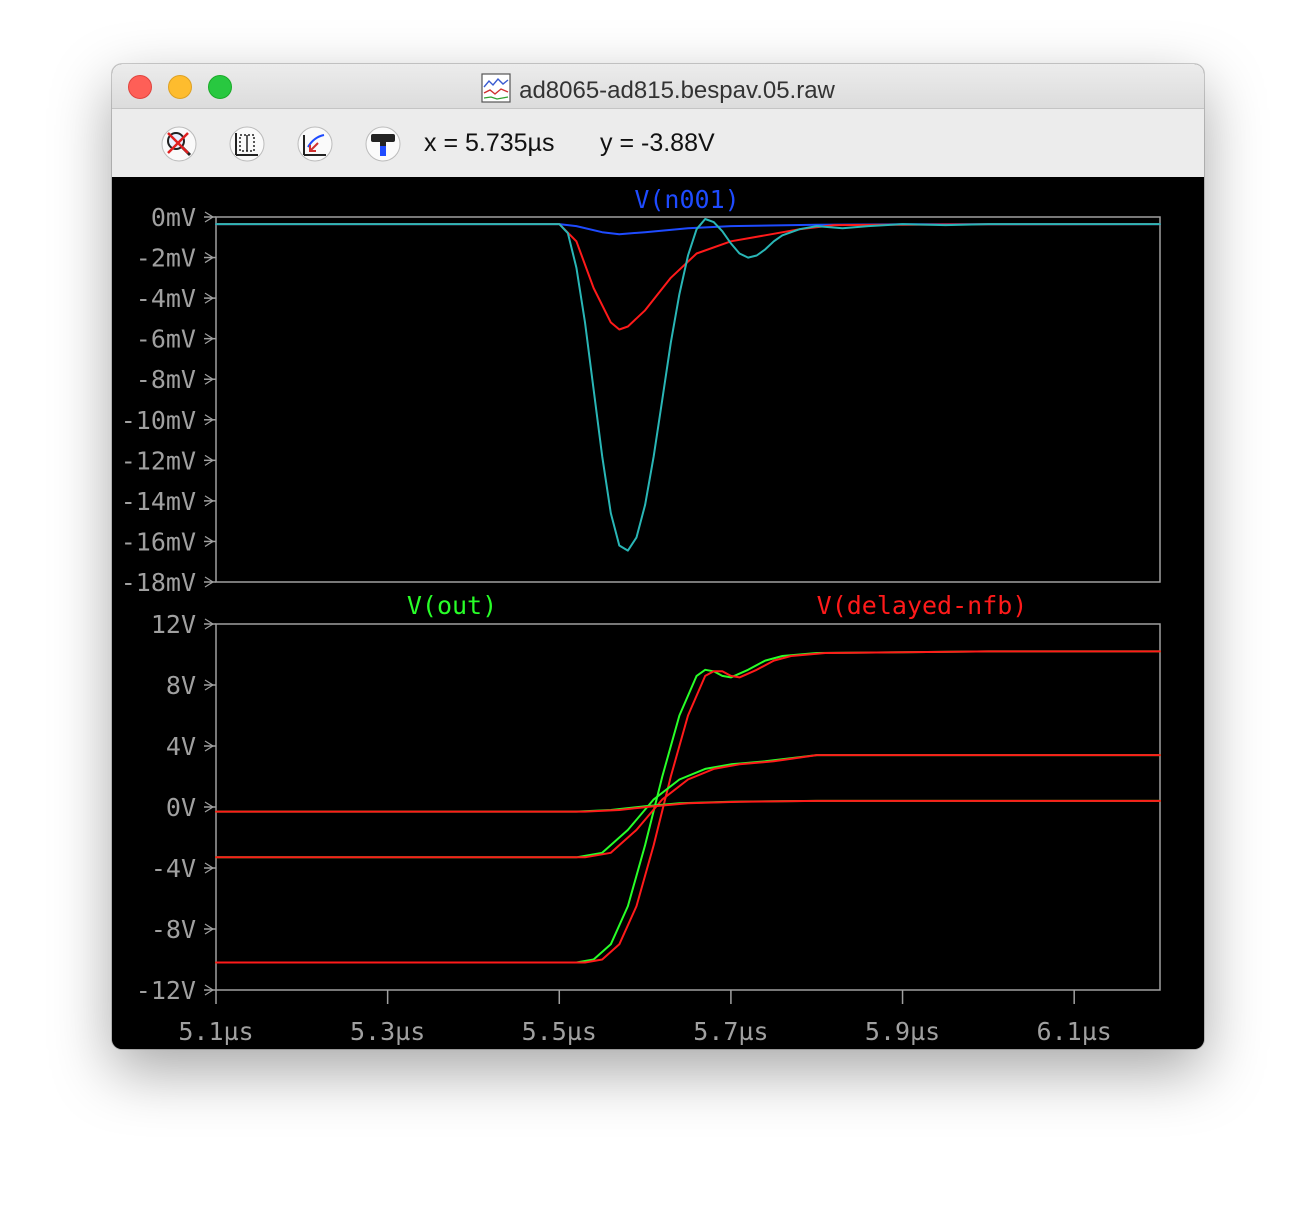 The height and width of the screenshot is (1210, 1316). What do you see at coordinates (173, 217) in the screenshot?
I see `y-tick-label: 0mV` at bounding box center [173, 217].